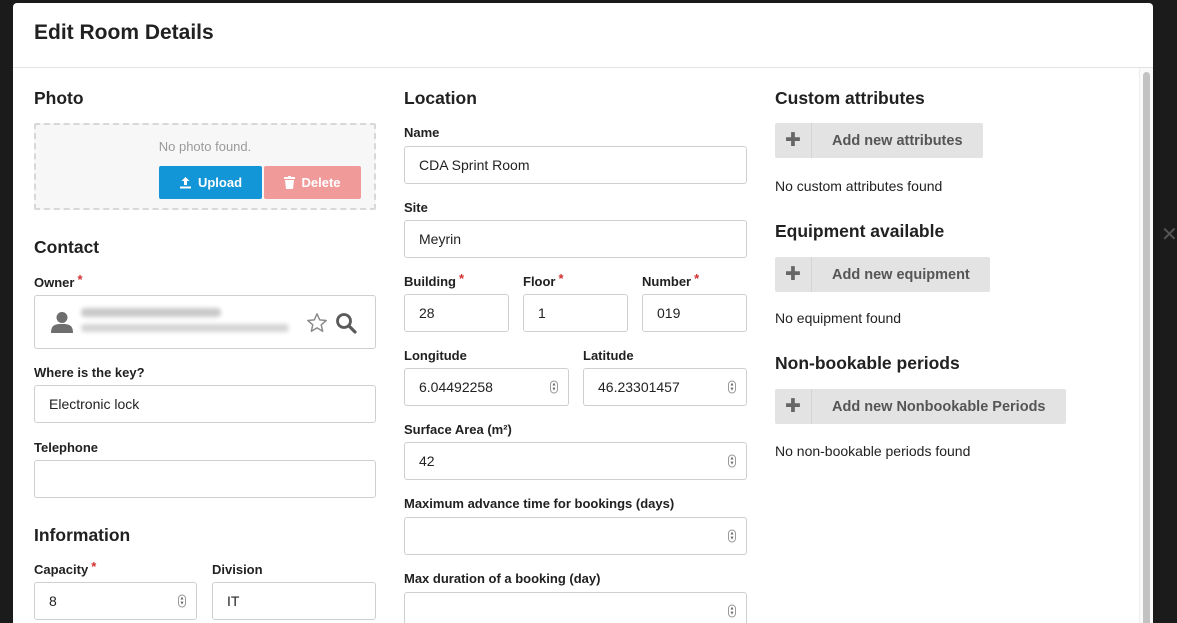 Image resolution: width=1177 pixels, height=623 pixels. I want to click on surface-area-label: Surface Area (m²), so click(458, 429).